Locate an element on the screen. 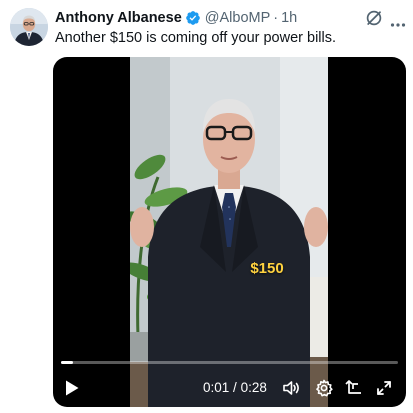 The image size is (413, 413). volume-icon is located at coordinates (291, 388).